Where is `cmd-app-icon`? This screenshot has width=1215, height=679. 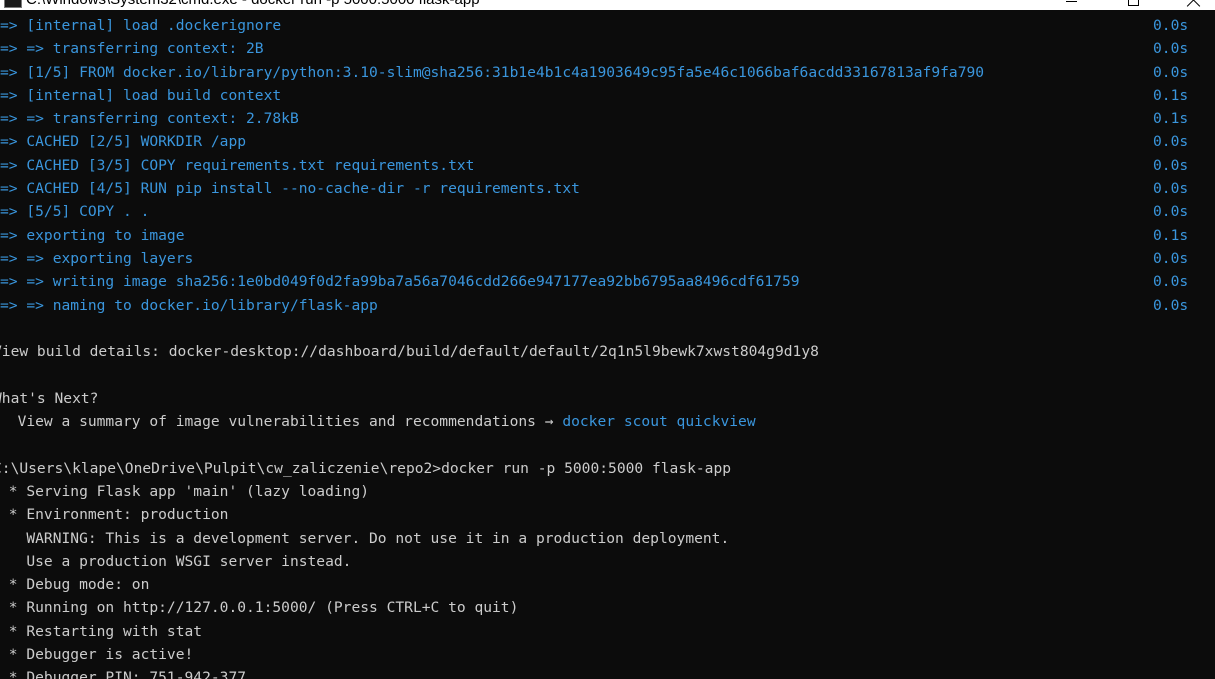 cmd-app-icon is located at coordinates (13, 4).